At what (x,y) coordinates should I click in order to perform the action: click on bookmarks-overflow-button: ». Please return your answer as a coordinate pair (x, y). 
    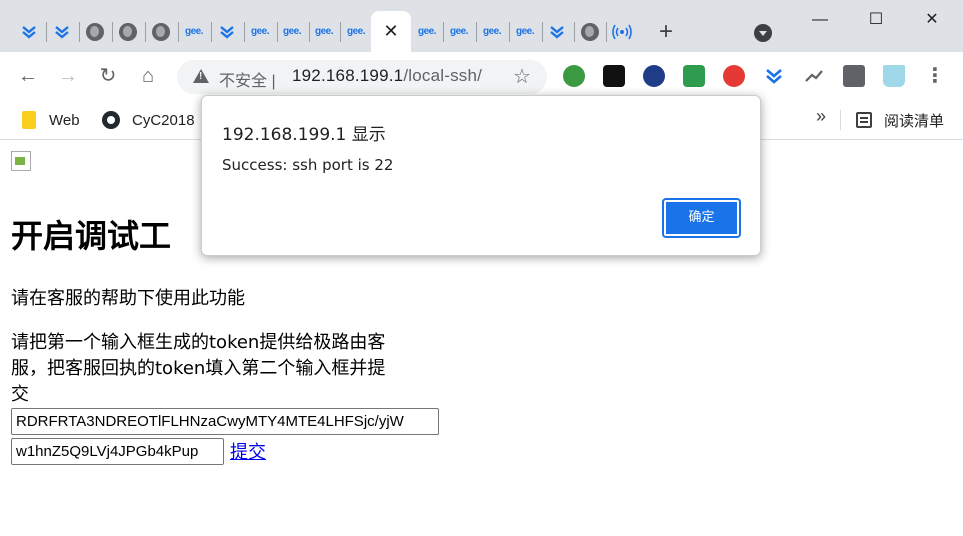
    Looking at the image, I should click on (821, 116).